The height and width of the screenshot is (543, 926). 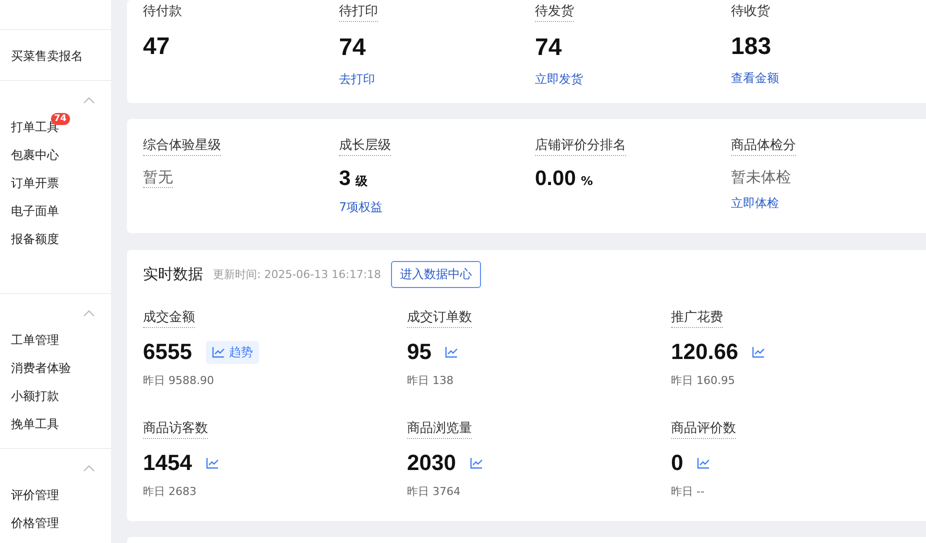 I want to click on metric-label: 商品访客数, so click(x=175, y=429).